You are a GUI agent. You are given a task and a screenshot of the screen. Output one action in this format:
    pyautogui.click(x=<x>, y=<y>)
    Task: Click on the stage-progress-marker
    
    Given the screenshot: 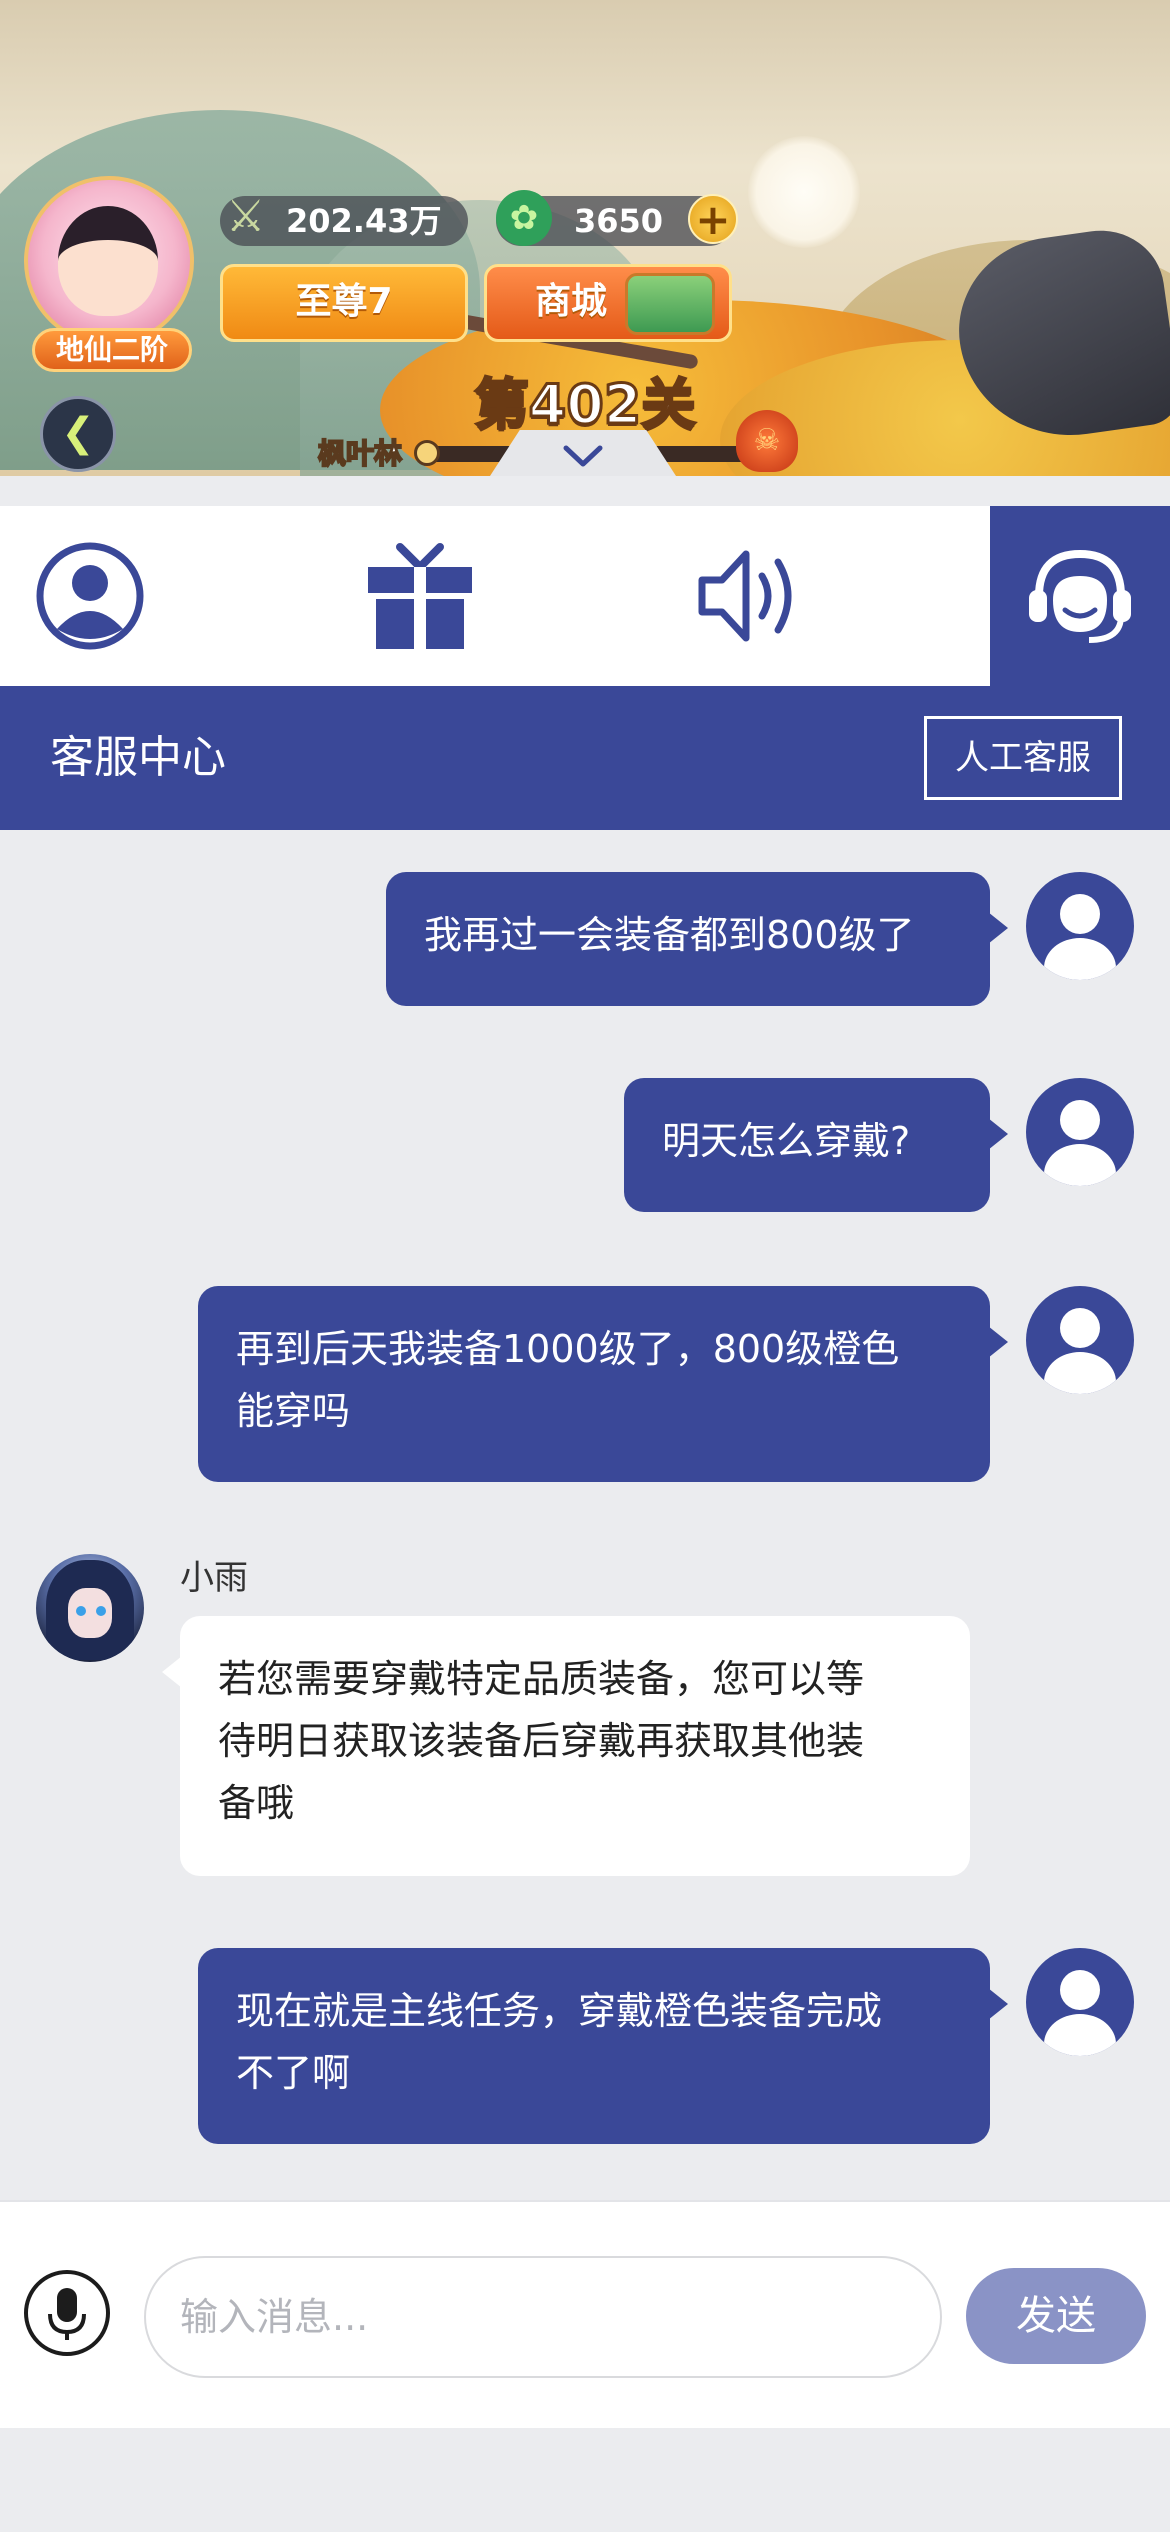 What is the action you would take?
    pyautogui.click(x=426, y=453)
    